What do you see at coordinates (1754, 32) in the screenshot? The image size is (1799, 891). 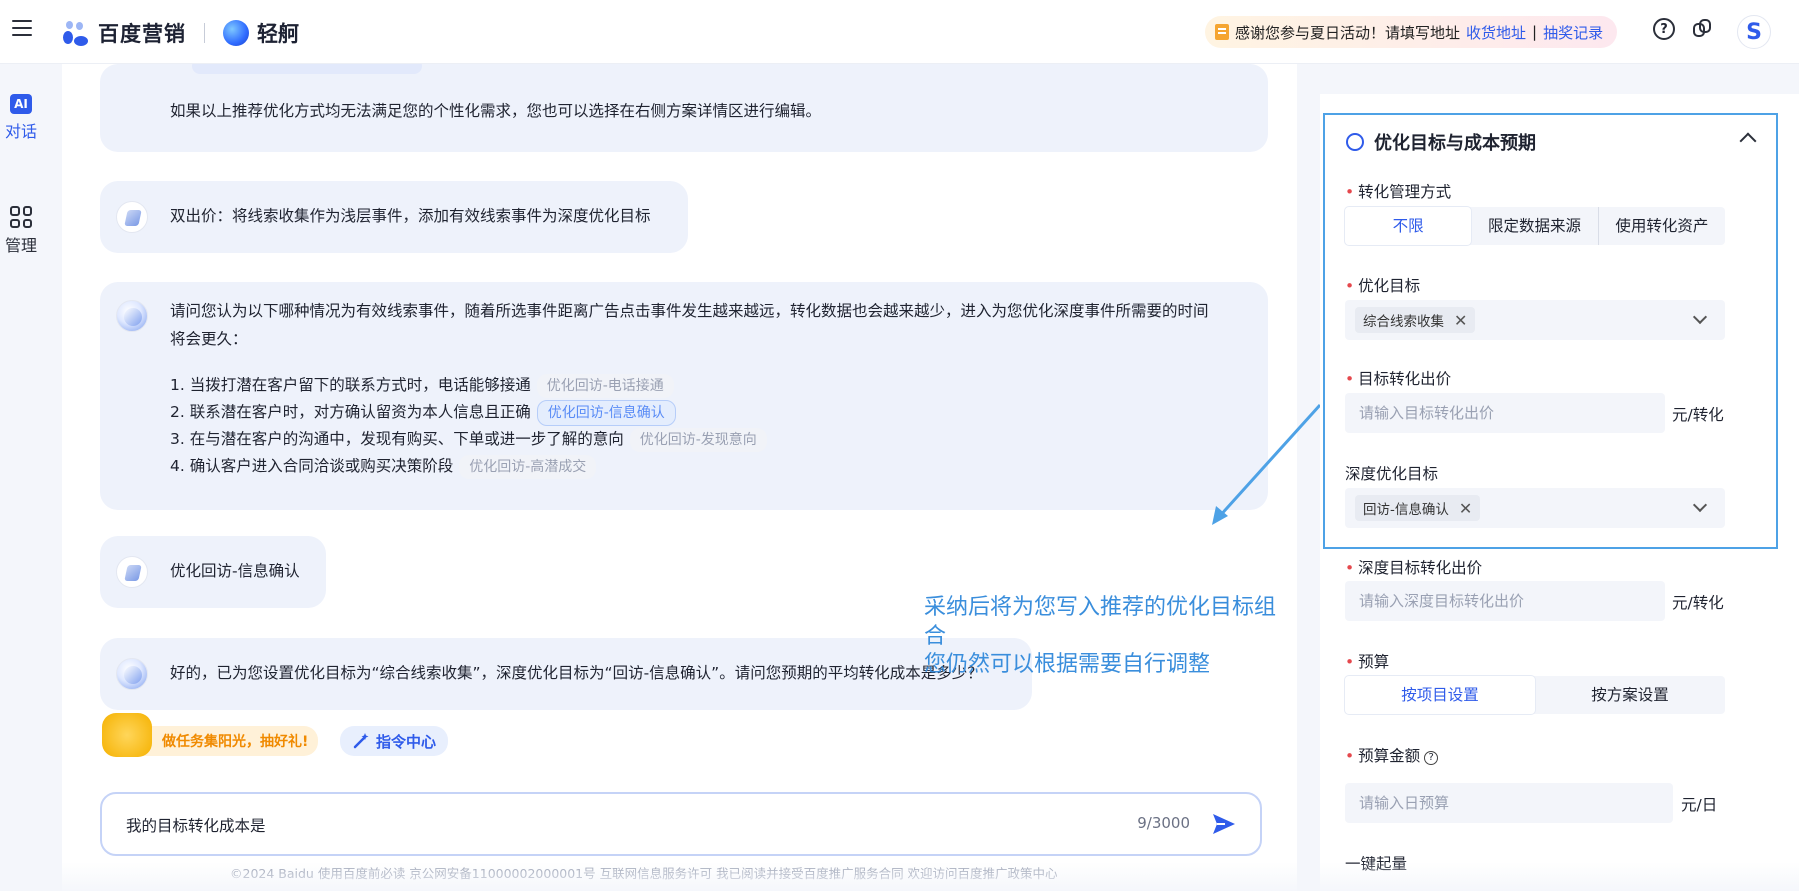 I see `user-avatar: S` at bounding box center [1754, 32].